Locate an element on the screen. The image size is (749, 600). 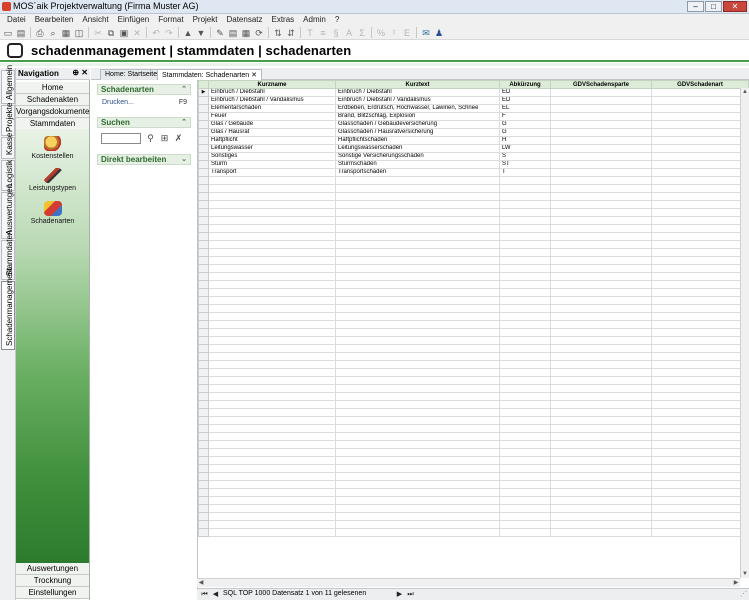
maximize-icon: □ is located at coordinates (713, 6).